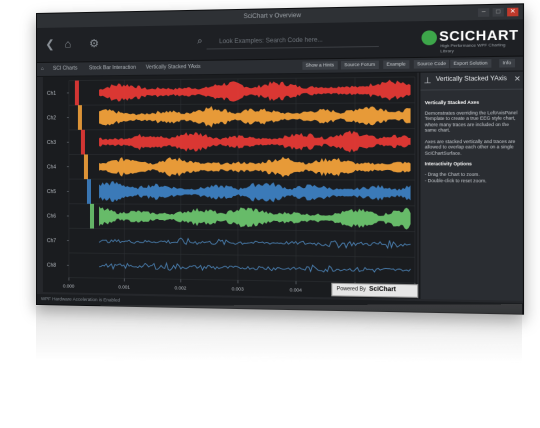 This screenshot has height=428, width=540. Describe the element at coordinates (76, 92) in the screenshot. I see `series-lead-Ch1` at that location.